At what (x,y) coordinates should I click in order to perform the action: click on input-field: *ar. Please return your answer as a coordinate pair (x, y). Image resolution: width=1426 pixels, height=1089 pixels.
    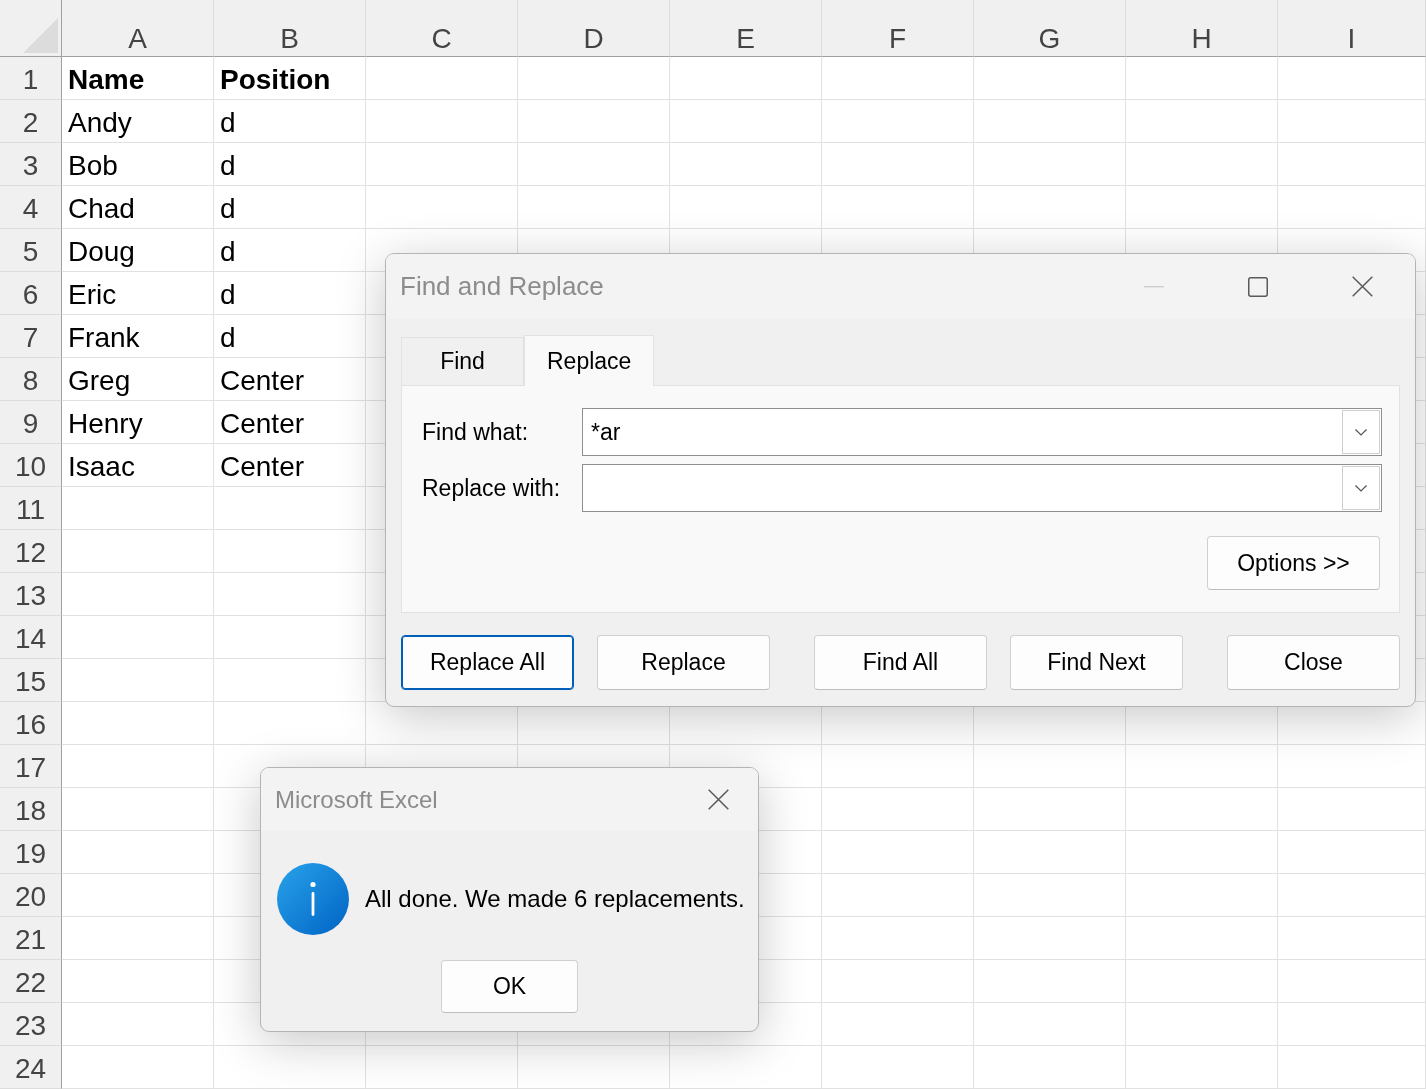
    Looking at the image, I should click on (982, 432).